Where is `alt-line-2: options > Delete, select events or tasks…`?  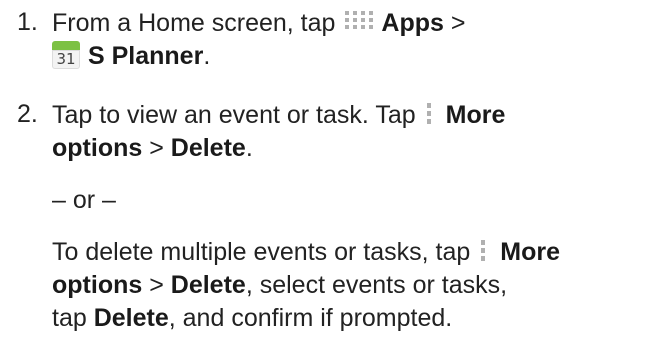
alt-line-2: options > Delete, select events or tasks… is located at coordinates (279, 285).